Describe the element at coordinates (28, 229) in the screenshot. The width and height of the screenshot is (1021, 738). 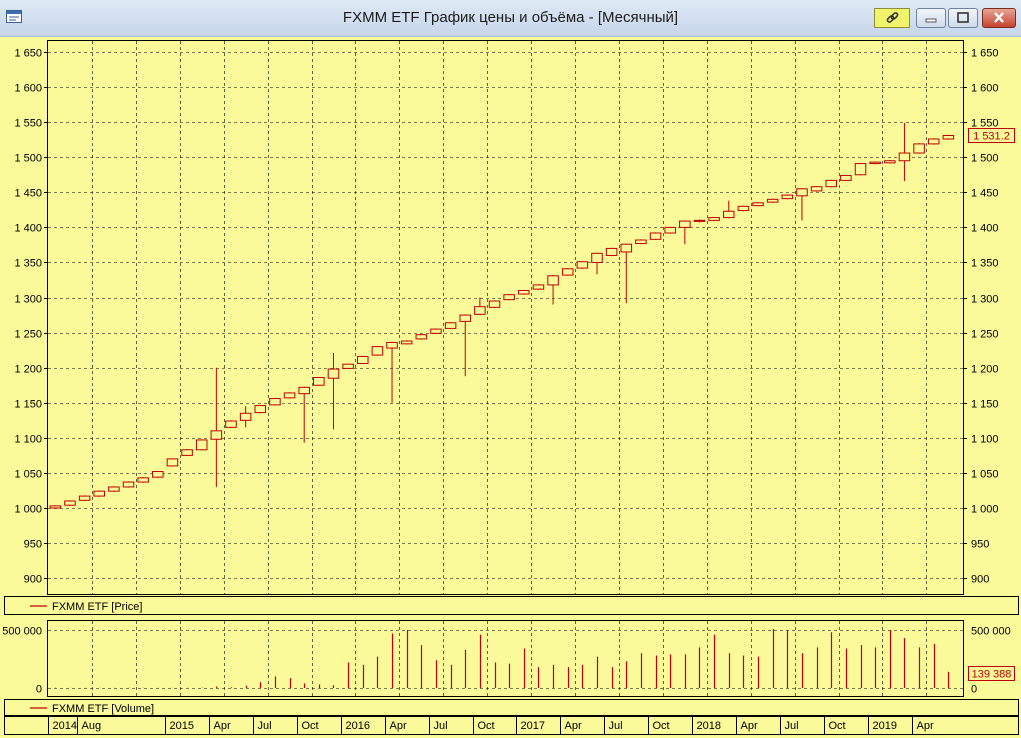
I see `price-tick-label-left: 1 400` at that location.